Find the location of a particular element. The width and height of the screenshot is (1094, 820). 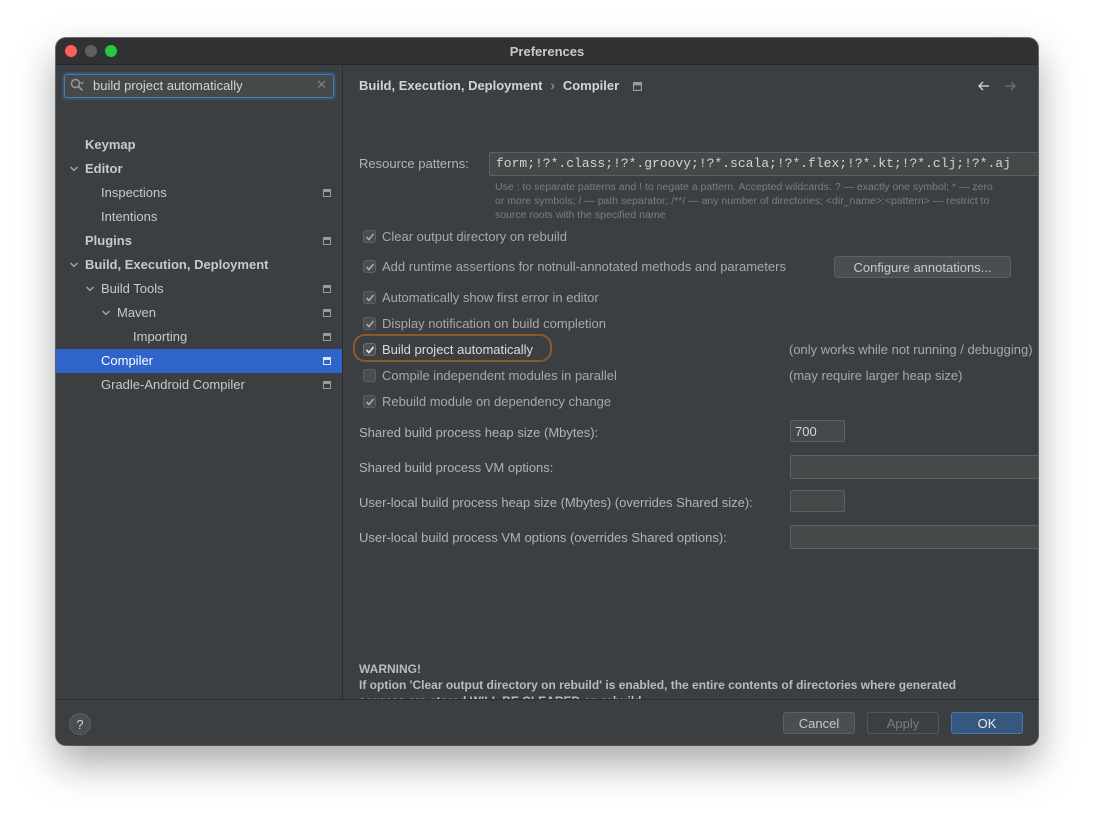

sidebar-item-inspections: Inspections is located at coordinates (199, 193).